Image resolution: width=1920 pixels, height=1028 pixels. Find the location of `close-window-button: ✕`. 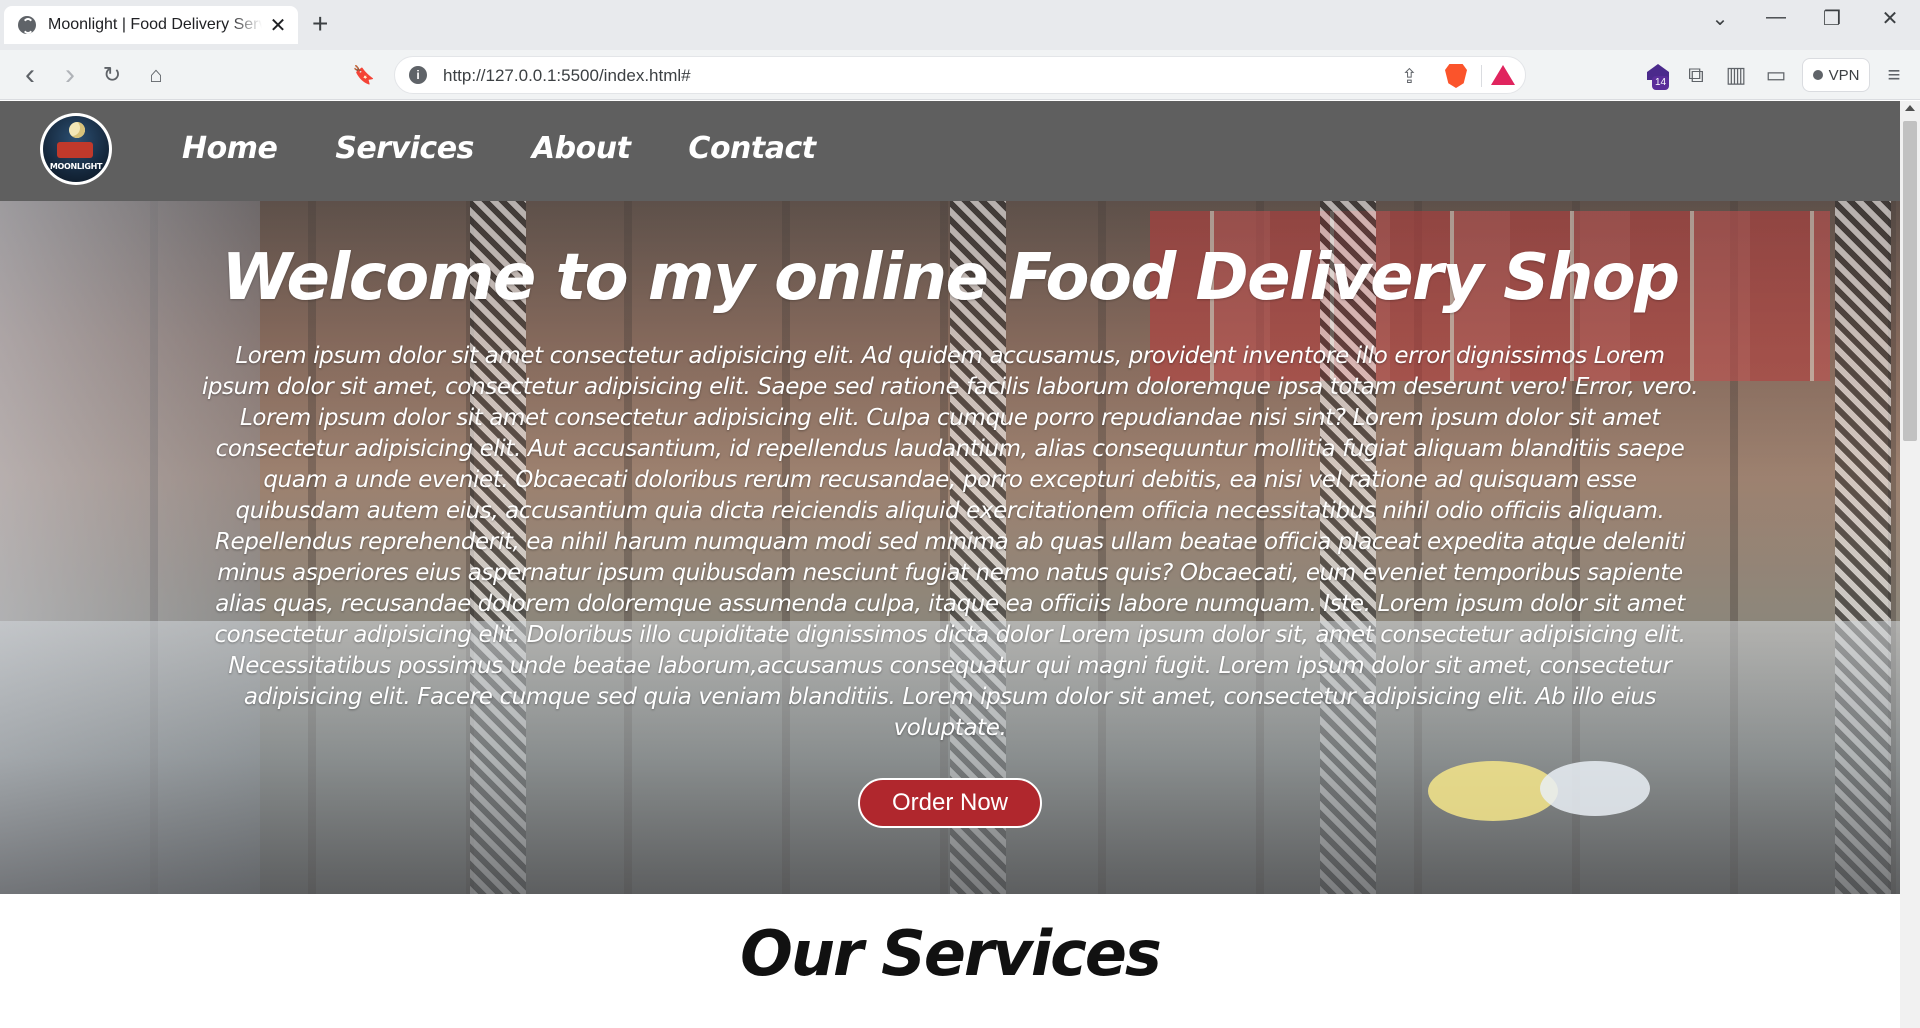

close-window-button: ✕ is located at coordinates (1890, 18).